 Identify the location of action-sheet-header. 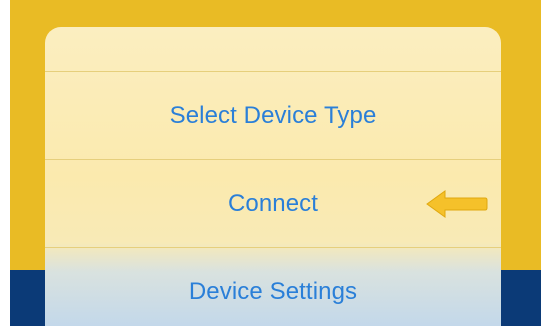
(273, 49).